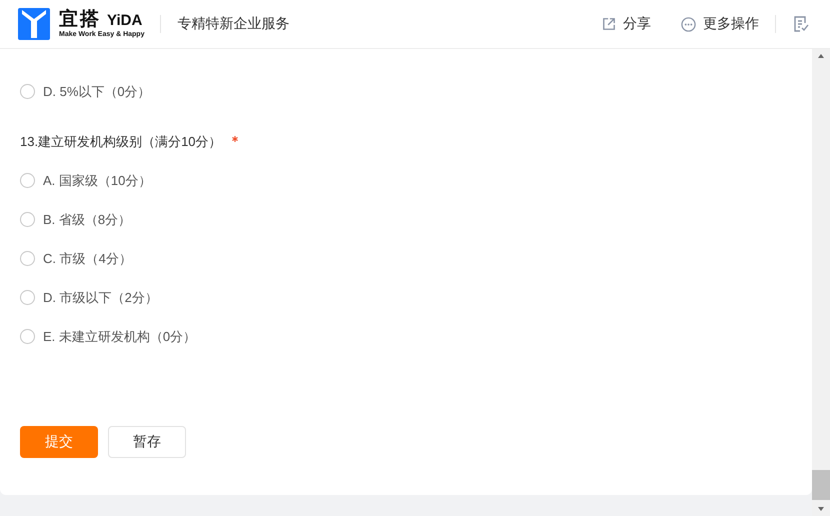 This screenshot has width=830, height=516. I want to click on scrollbar-thumb, so click(821, 485).